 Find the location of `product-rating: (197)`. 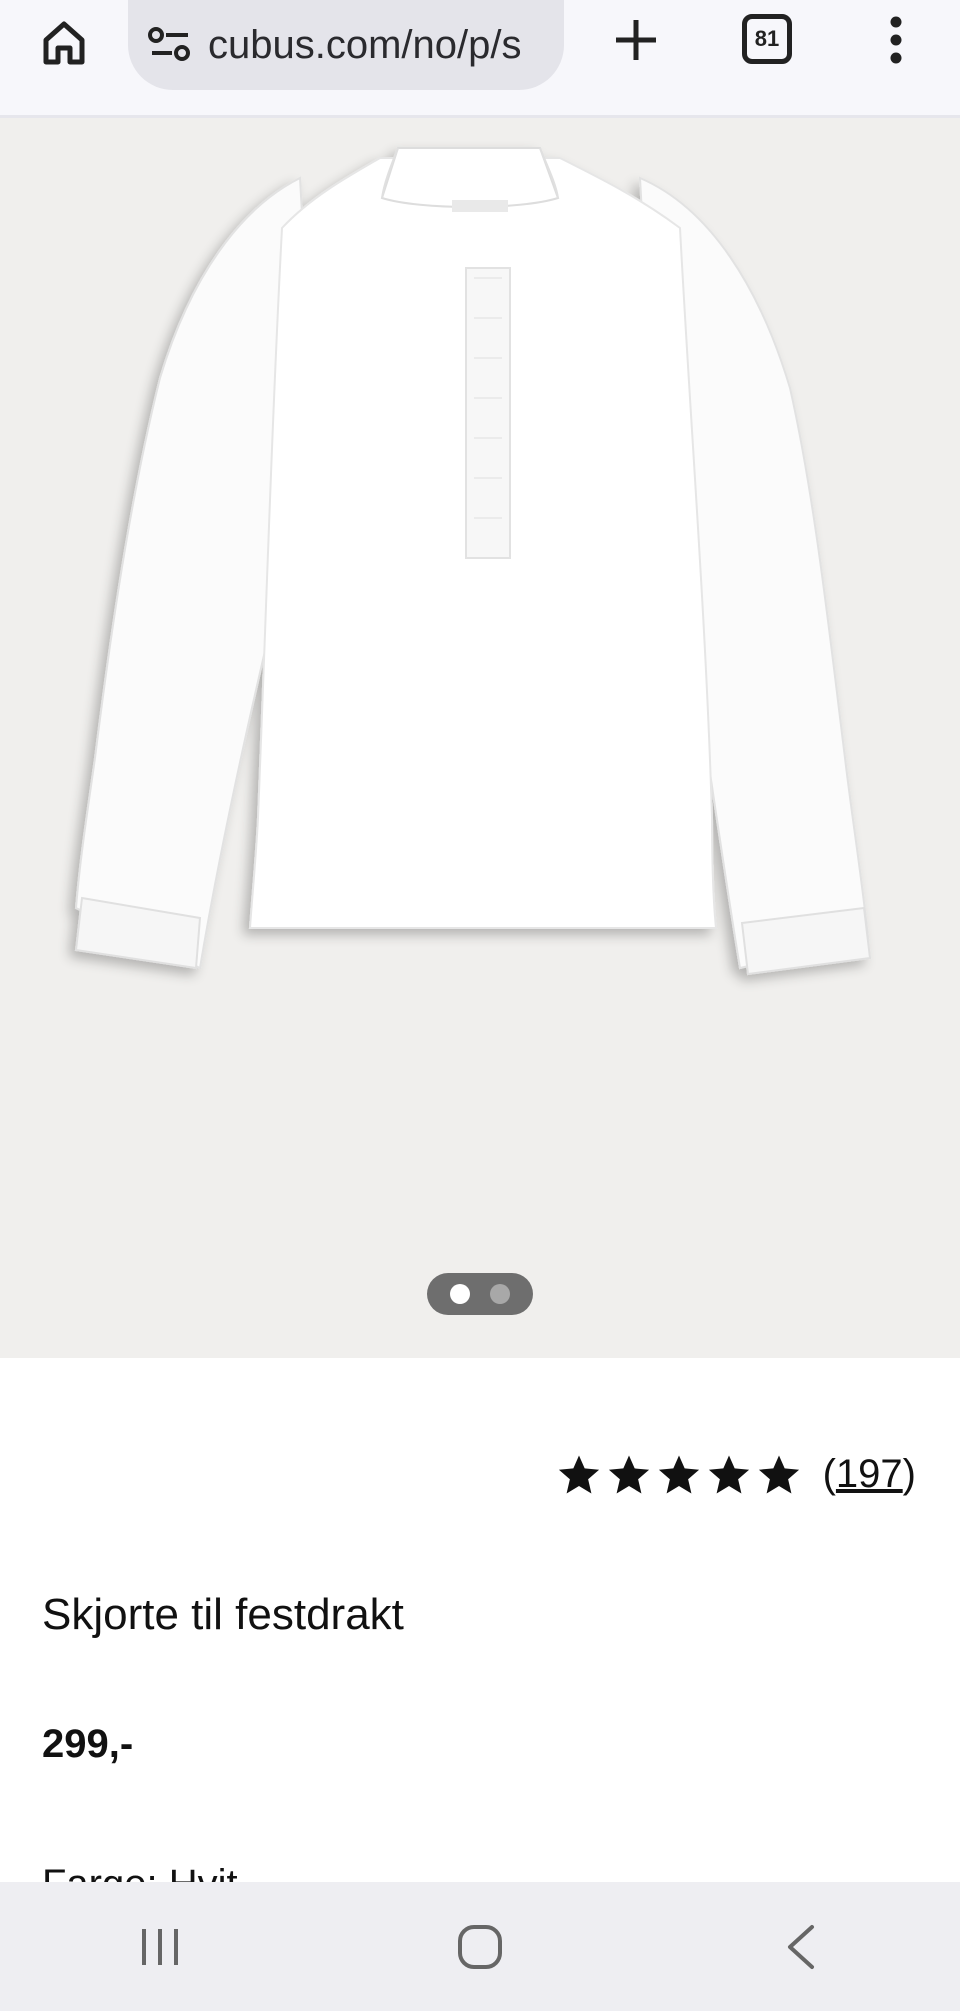

product-rating: (197) is located at coordinates (736, 1474).